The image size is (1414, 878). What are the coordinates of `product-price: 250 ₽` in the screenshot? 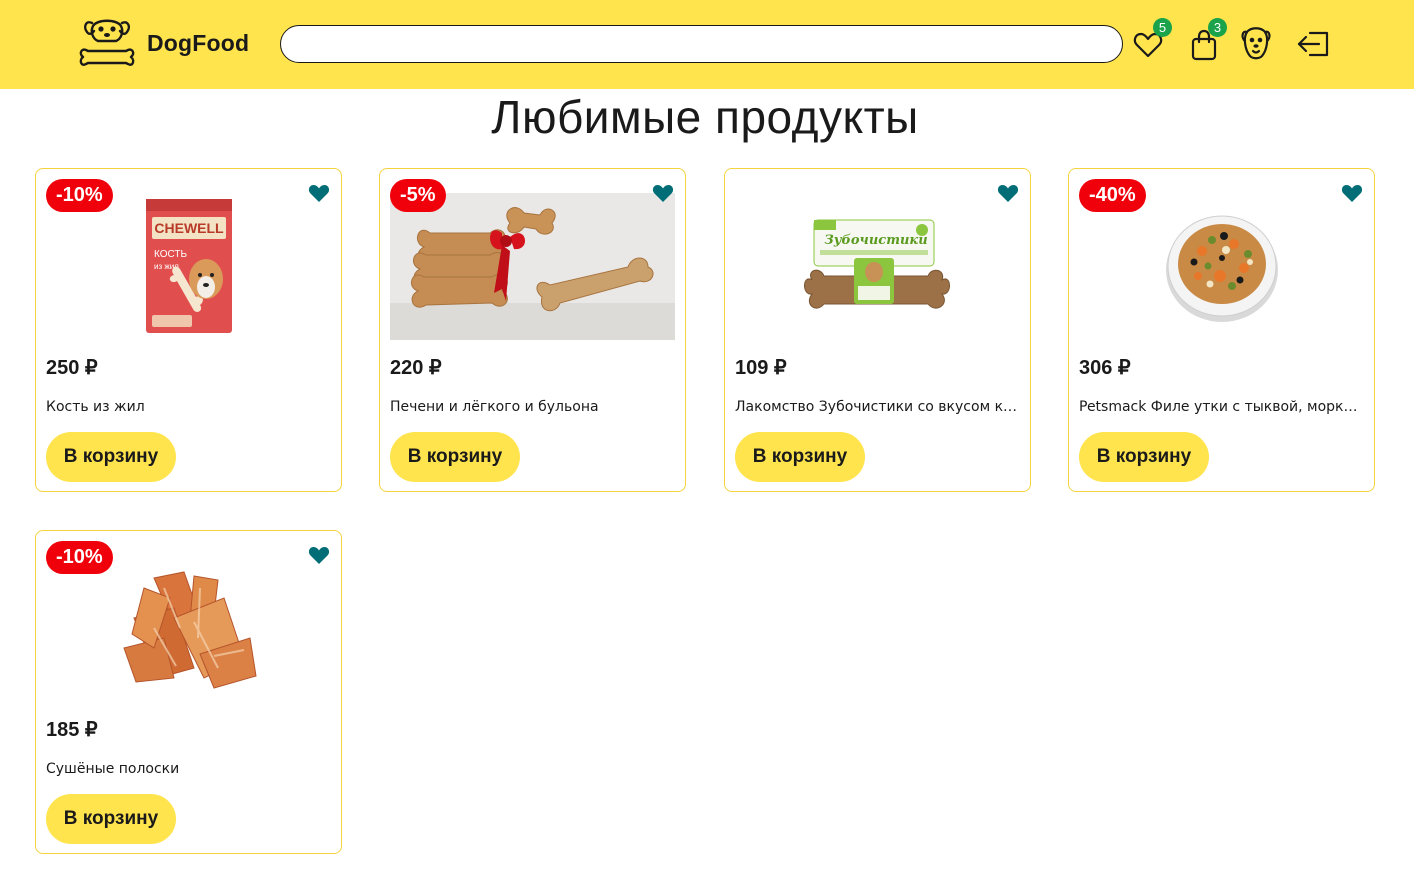 It's located at (72, 368).